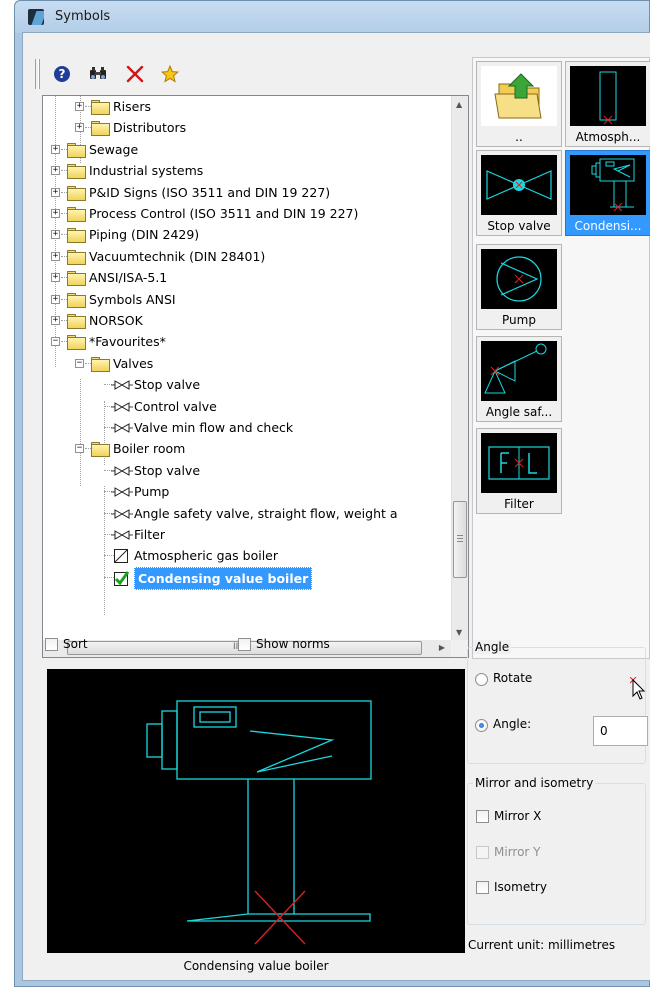  What do you see at coordinates (620, 731) in the screenshot?
I see `angle-input: 0` at bounding box center [620, 731].